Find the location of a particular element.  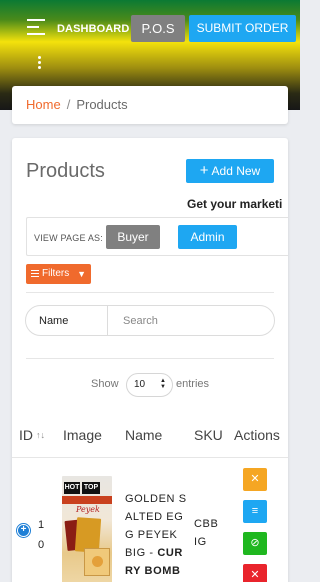

thumb-hot-label: HOT is located at coordinates (72, 488).